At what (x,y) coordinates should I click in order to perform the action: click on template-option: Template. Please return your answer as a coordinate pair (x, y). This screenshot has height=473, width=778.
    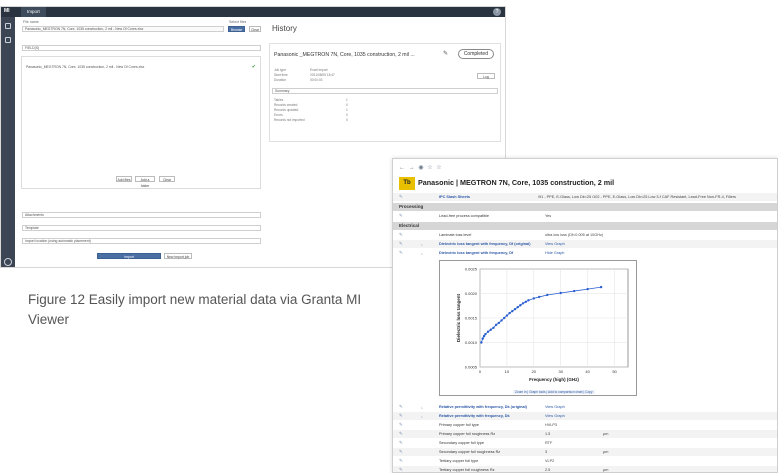
    Looking at the image, I should click on (141, 228).